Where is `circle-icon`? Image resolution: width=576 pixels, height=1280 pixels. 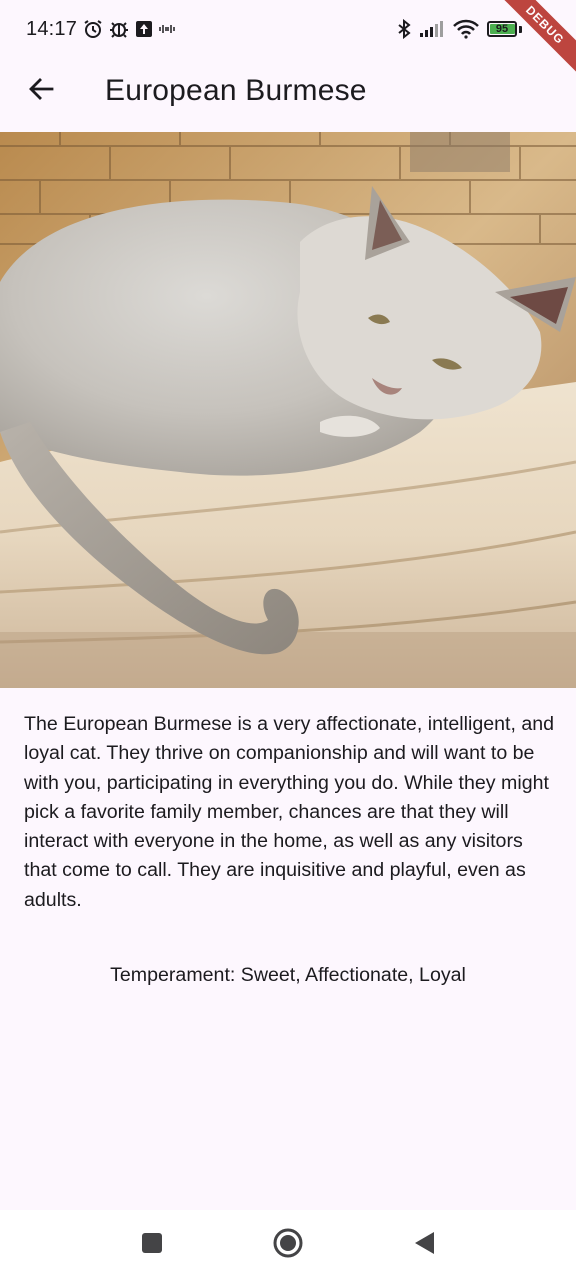
circle-icon is located at coordinates (288, 1245).